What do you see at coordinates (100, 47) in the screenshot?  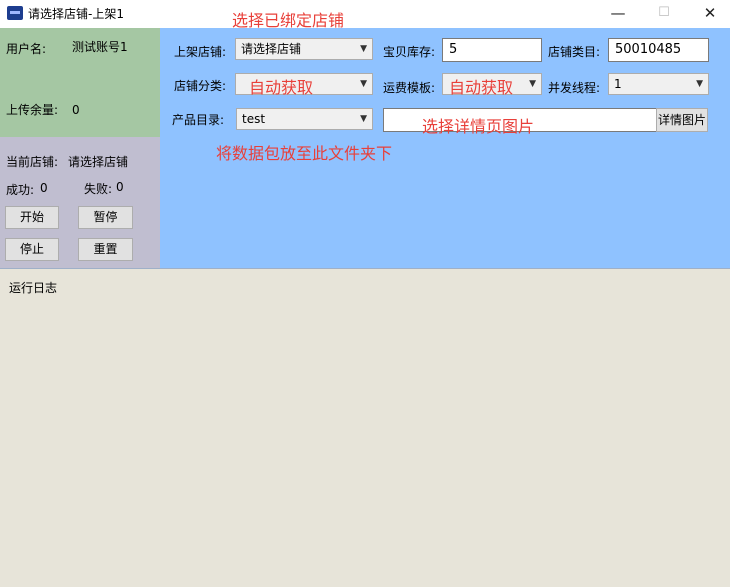 I see `username-value: 测试账号1` at bounding box center [100, 47].